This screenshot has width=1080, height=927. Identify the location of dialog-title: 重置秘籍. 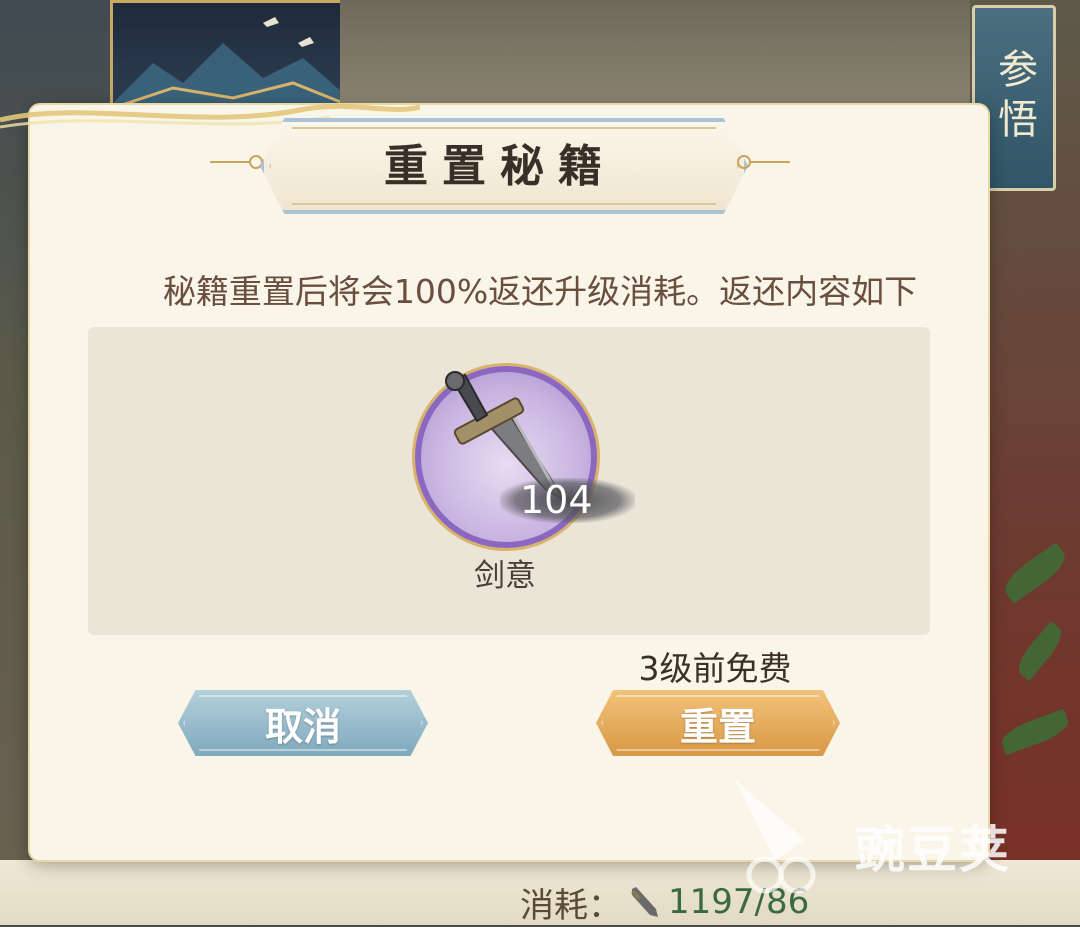
(500, 166).